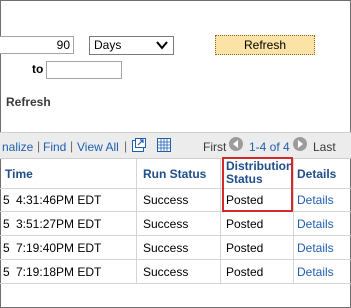  Describe the element at coordinates (236, 144) in the screenshot. I see `previous-icon` at that location.